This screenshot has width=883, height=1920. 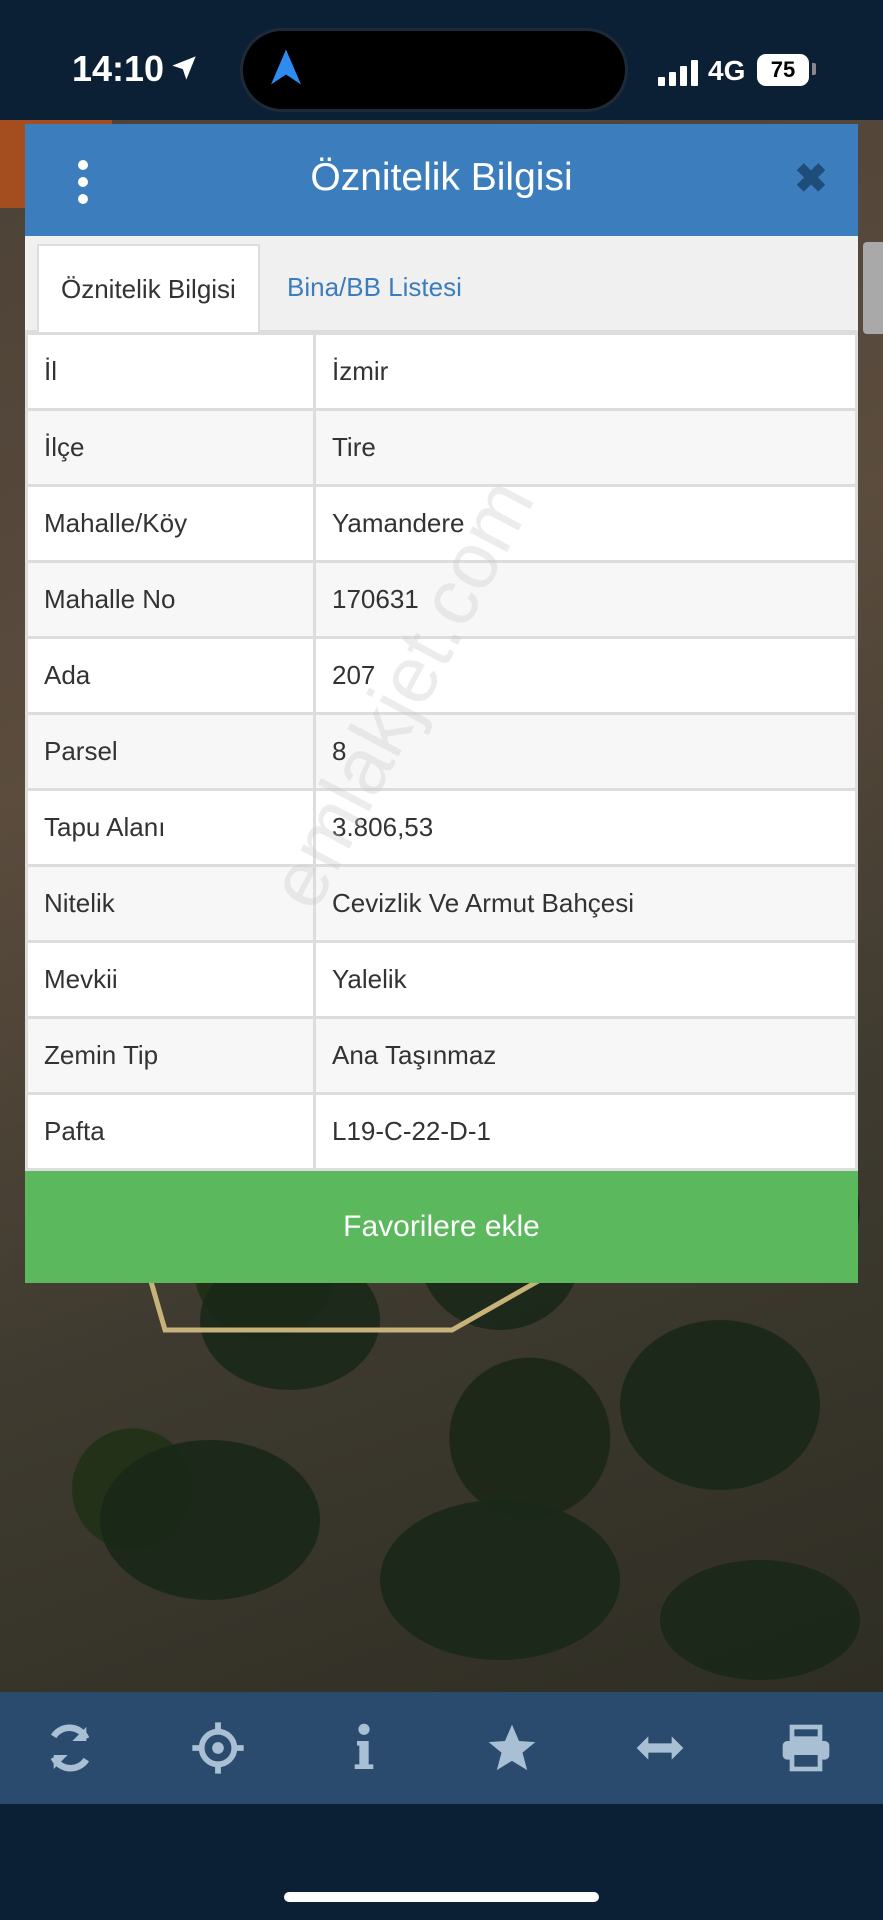 I want to click on status-time: 14:10, so click(x=118, y=68).